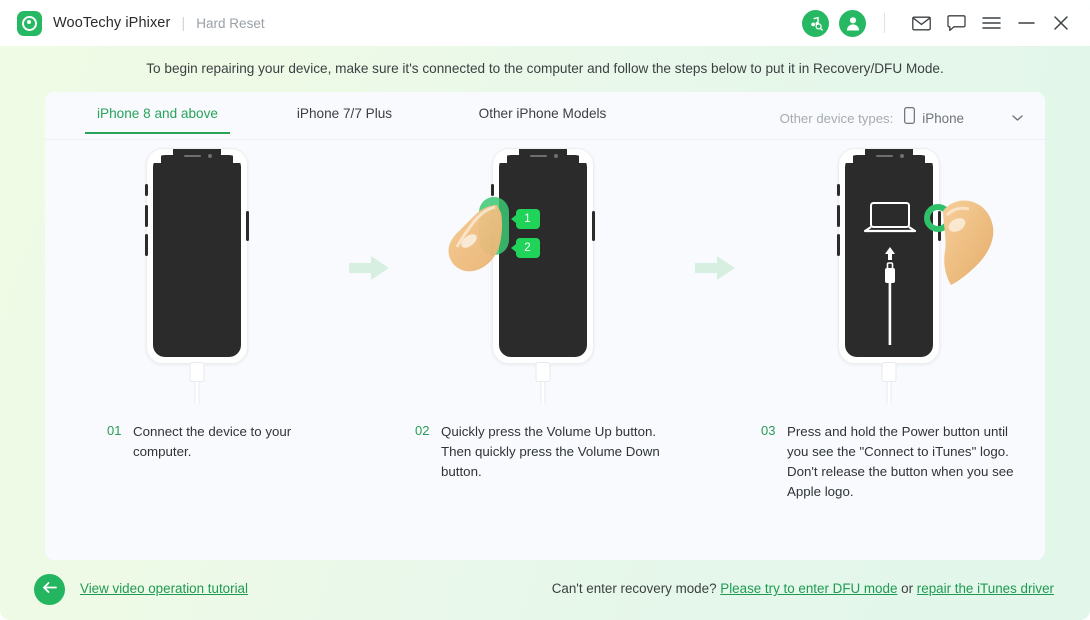  Describe the element at coordinates (808, 588) in the screenshot. I see `dfu-mode-link: Please try to enter DFU mode` at that location.